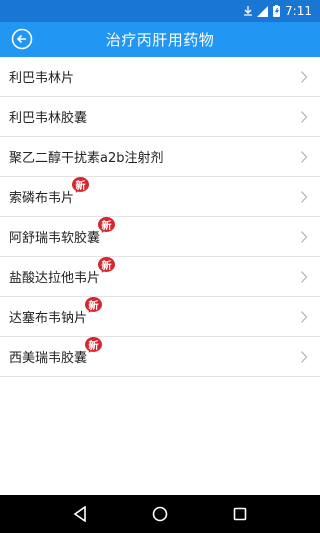 The image size is (320, 533). I want to click on drug-name-label: 聚乙二醇干扰素a2b注射剂, so click(86, 158).